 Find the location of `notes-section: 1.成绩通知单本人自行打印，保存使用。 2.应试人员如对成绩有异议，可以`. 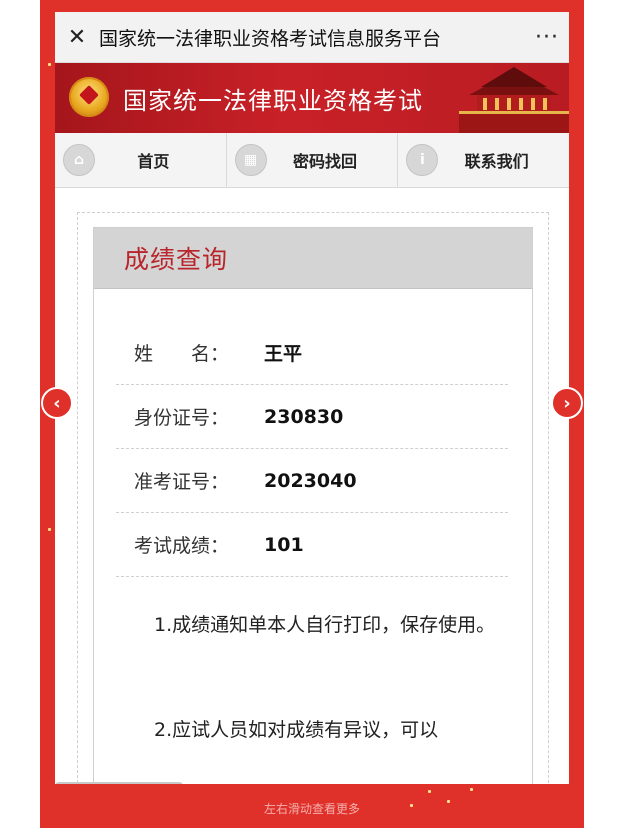

notes-section: 1.成绩通知单本人自行打印，保存使用。 2.应试人员如对成绩有异议，可以 is located at coordinates (312, 678).